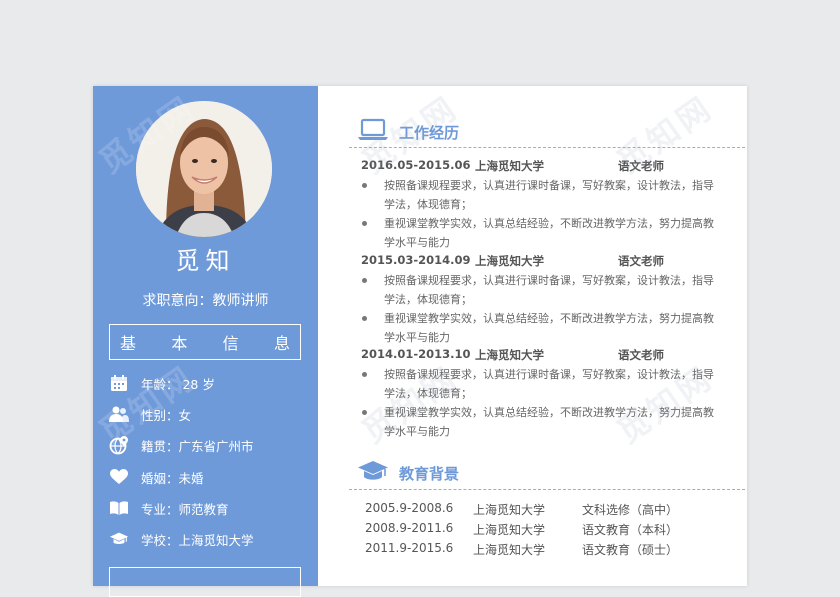  I want to click on info-age-text: 年龄： 28 岁, so click(178, 384).